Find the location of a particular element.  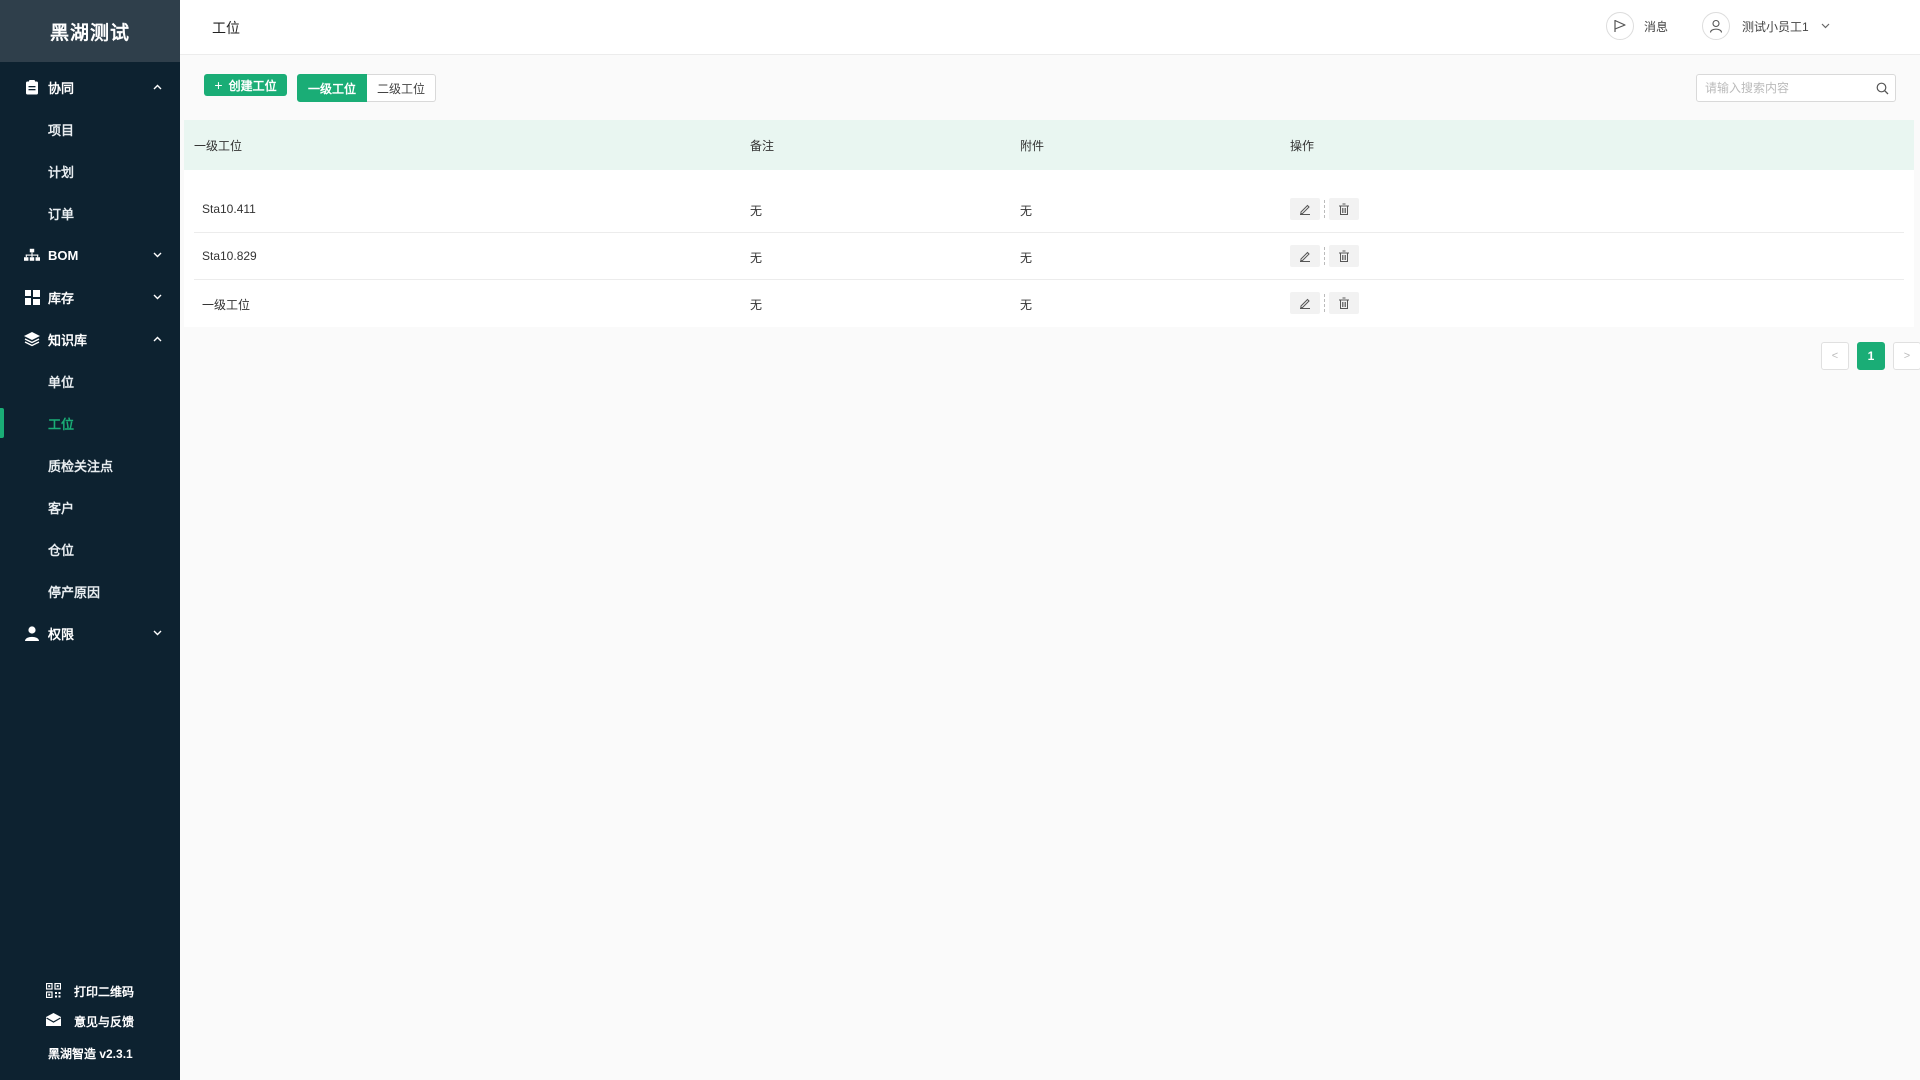

table-body: Sta10.411 无 无 Sta10.829 无 无 一级工位 无 无 is located at coordinates (1049, 248).